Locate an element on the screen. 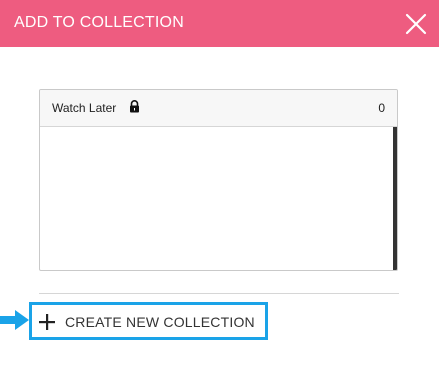 The width and height of the screenshot is (439, 371). create-new-collection-label: CREATE NEW COLLECTION is located at coordinates (160, 322).